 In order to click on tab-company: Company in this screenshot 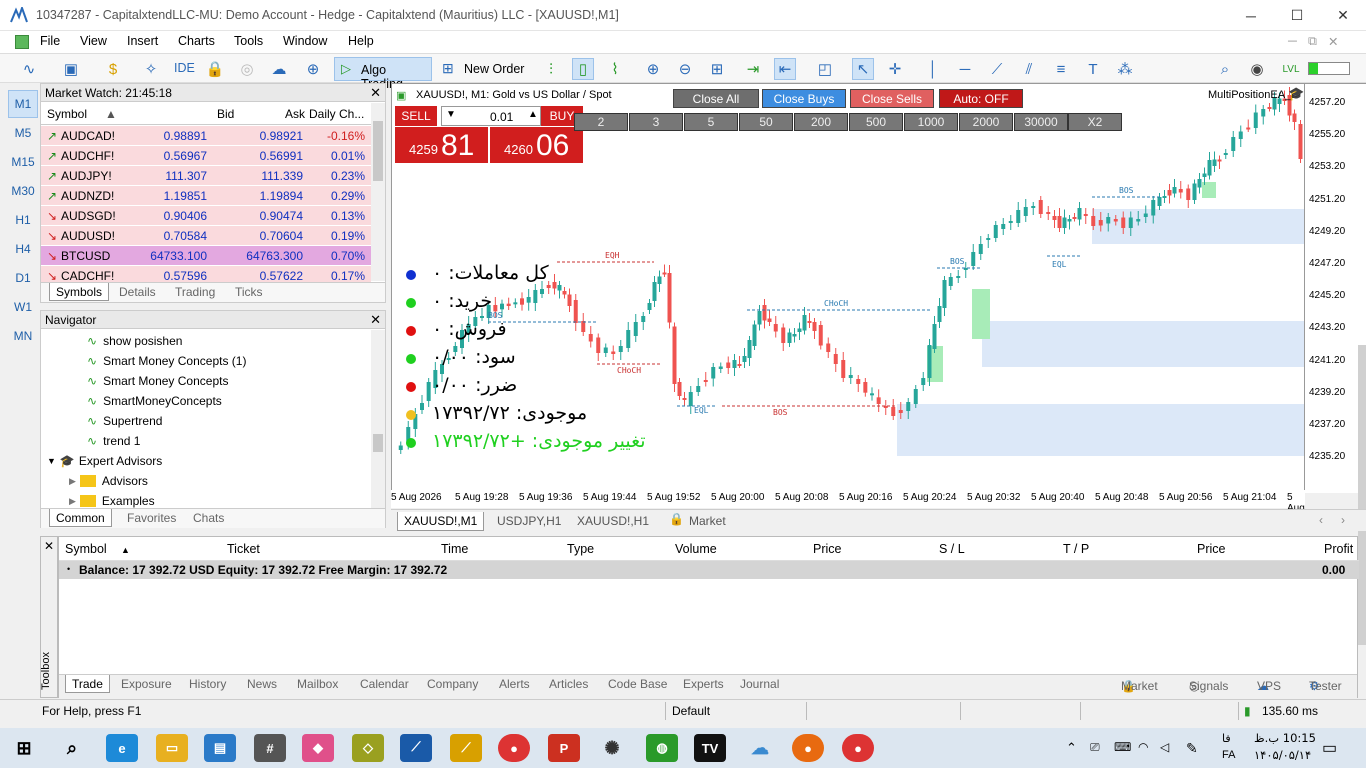, I will do `click(452, 684)`.